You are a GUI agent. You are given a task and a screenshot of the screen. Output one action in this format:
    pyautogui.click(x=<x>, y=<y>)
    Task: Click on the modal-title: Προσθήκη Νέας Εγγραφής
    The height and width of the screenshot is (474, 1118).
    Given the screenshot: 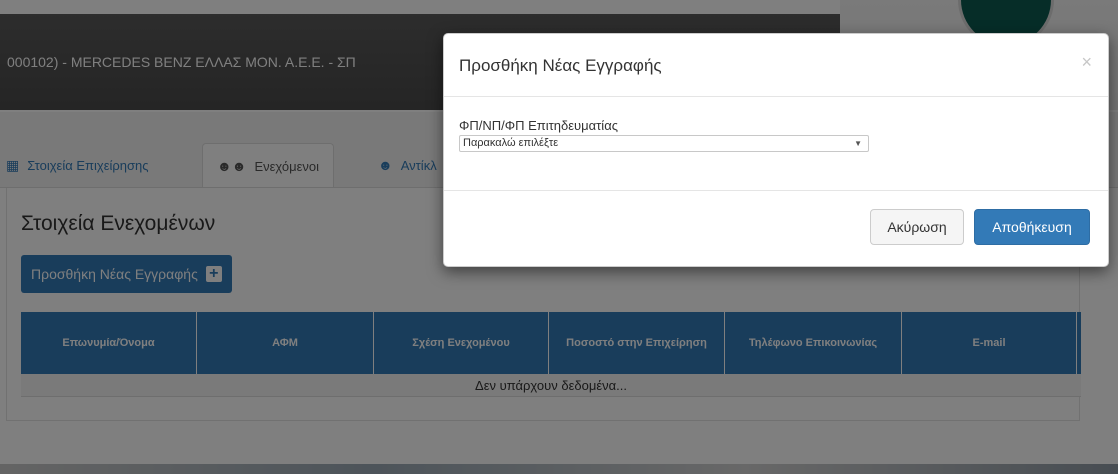 What is the action you would take?
    pyautogui.click(x=560, y=65)
    